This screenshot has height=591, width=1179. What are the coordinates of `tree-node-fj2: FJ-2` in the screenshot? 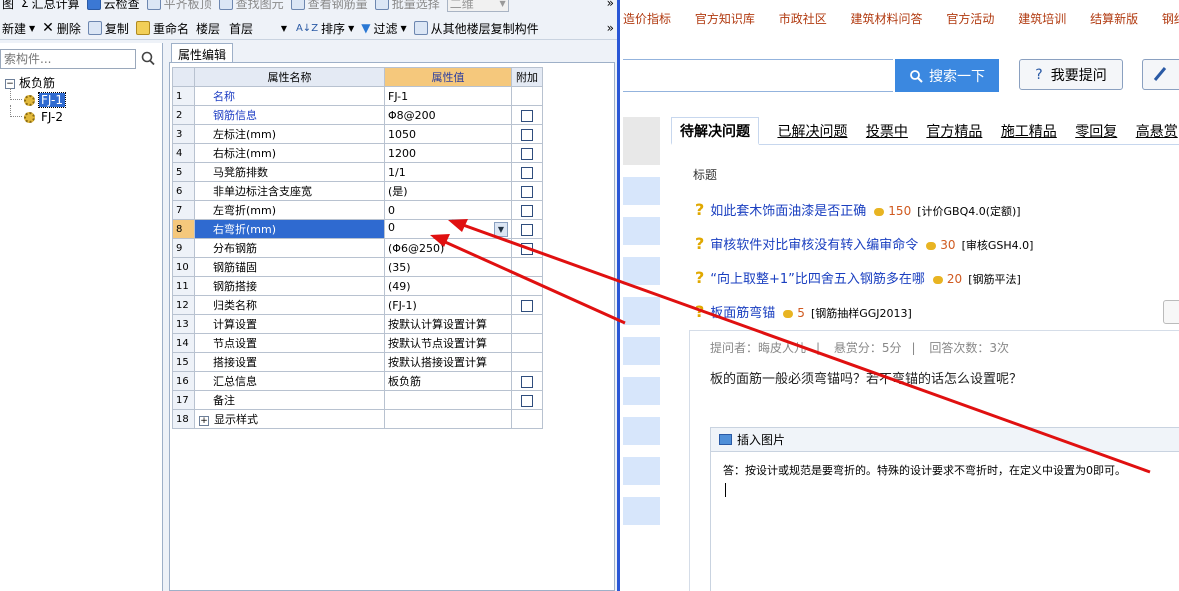 It's located at (80, 115).